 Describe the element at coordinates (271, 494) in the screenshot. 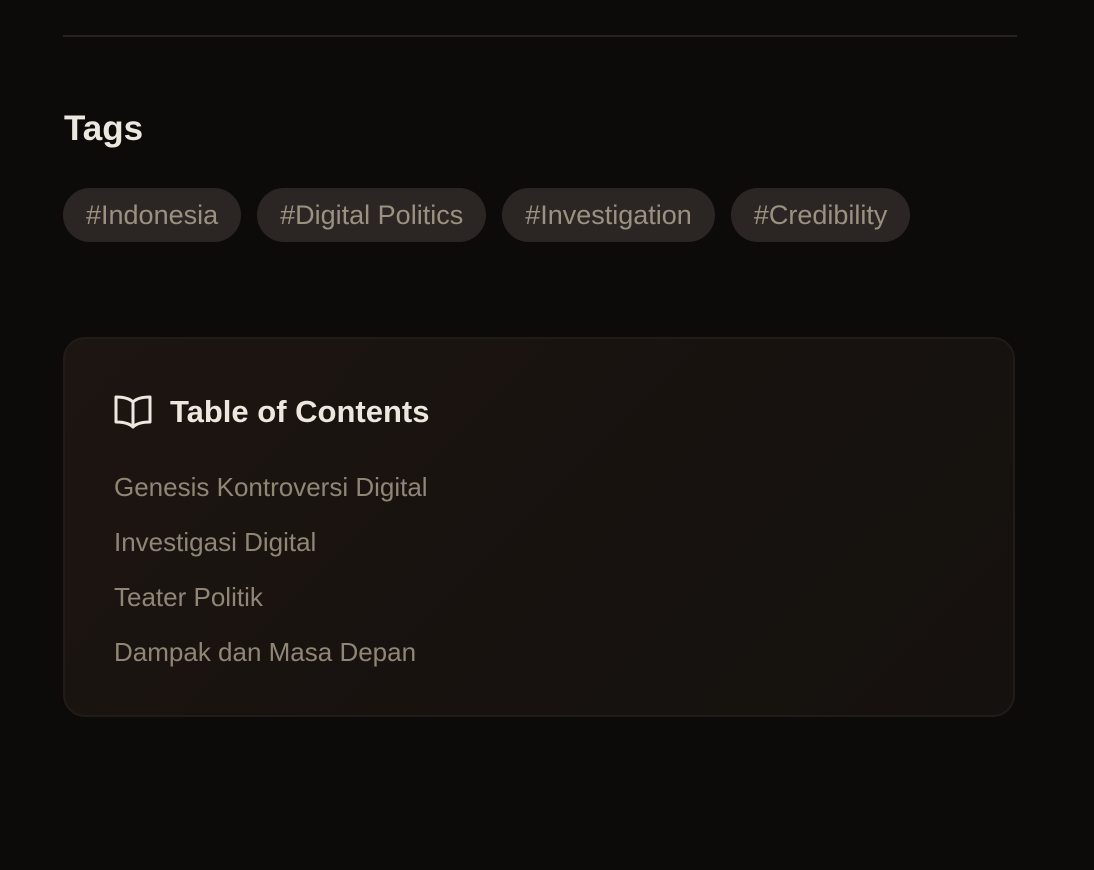

I see `toc-item-genesis-kontroversi-digital: Genesis Kontroversi Digital` at that location.